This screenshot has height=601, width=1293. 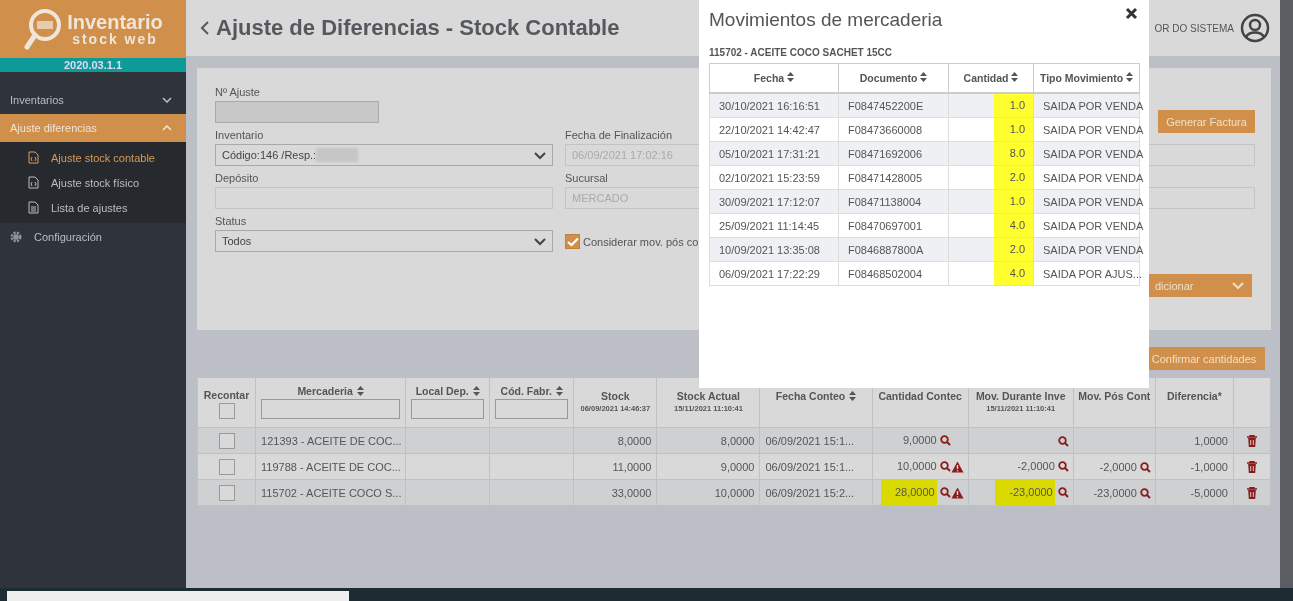 What do you see at coordinates (1118, 467) in the screenshot?
I see `table-cell: -2,0000` at bounding box center [1118, 467].